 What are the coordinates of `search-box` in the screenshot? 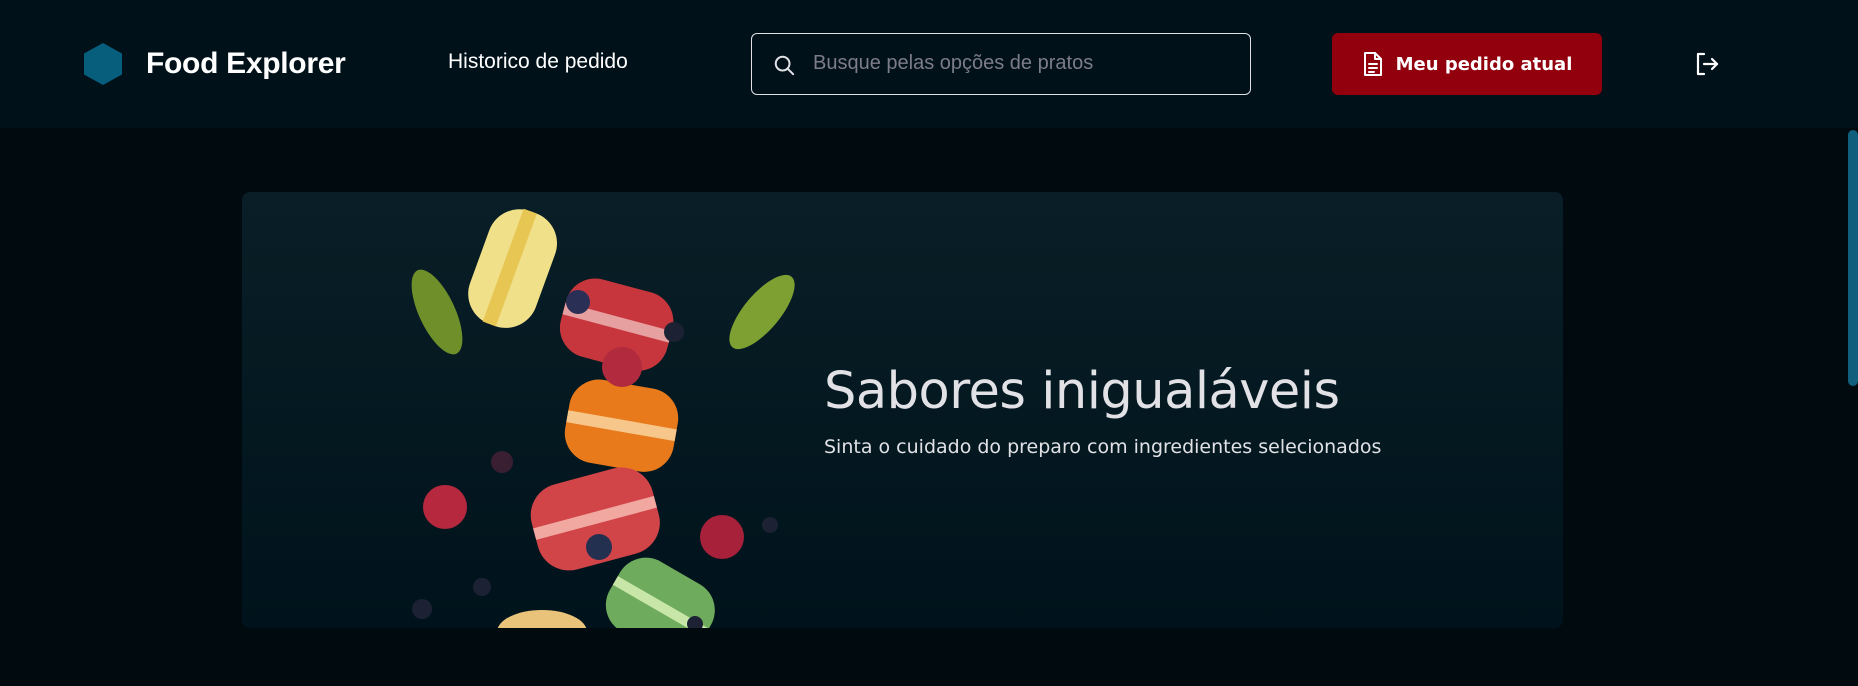 It's located at (1001, 64).